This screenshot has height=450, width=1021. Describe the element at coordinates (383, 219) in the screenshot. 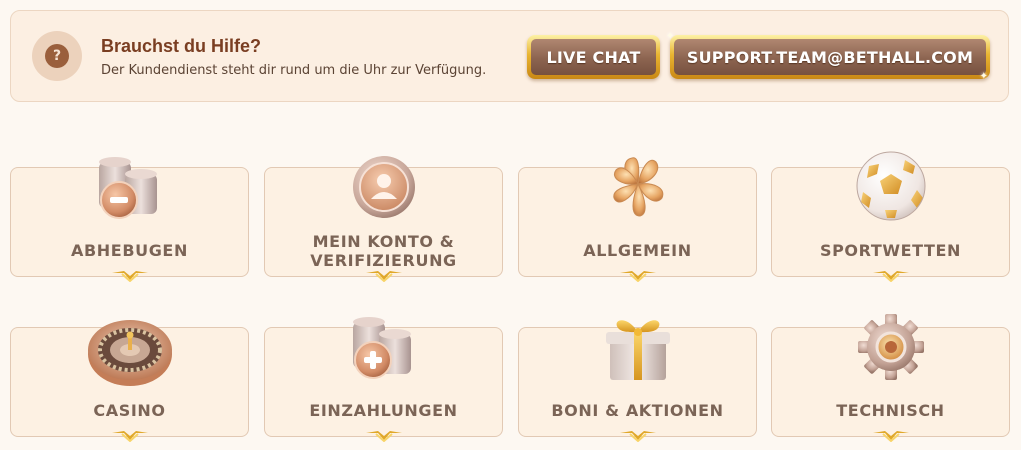

I see `category-card-mein-konto: MEIN KONTO & VERIFIZIERUNG` at that location.